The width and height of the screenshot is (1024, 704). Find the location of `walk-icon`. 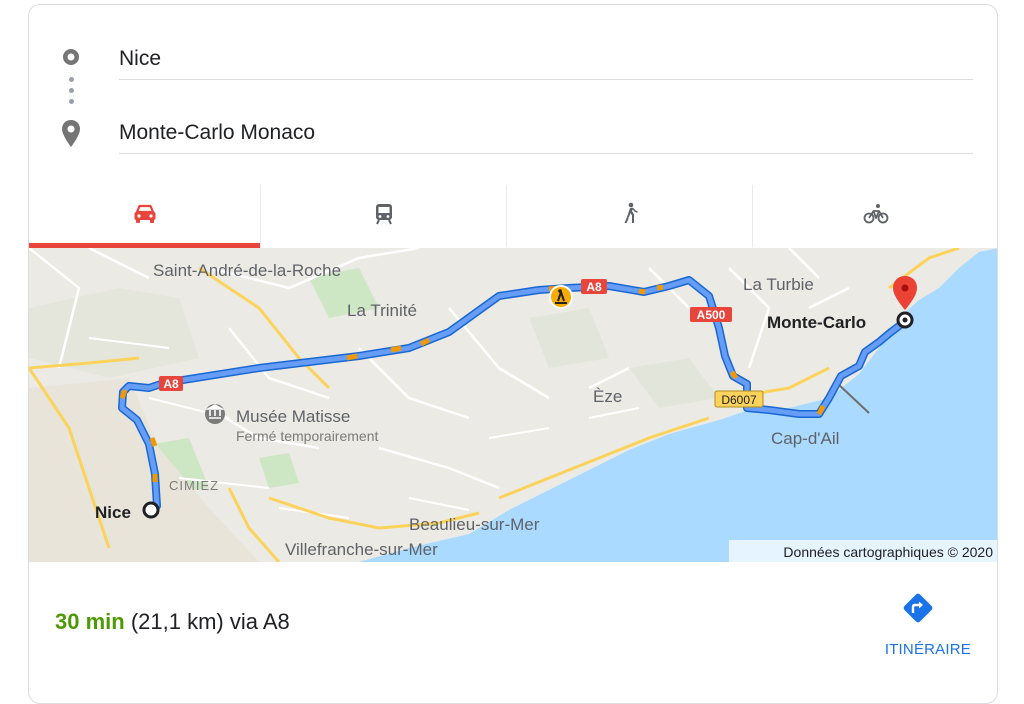

walk-icon is located at coordinates (630, 216).